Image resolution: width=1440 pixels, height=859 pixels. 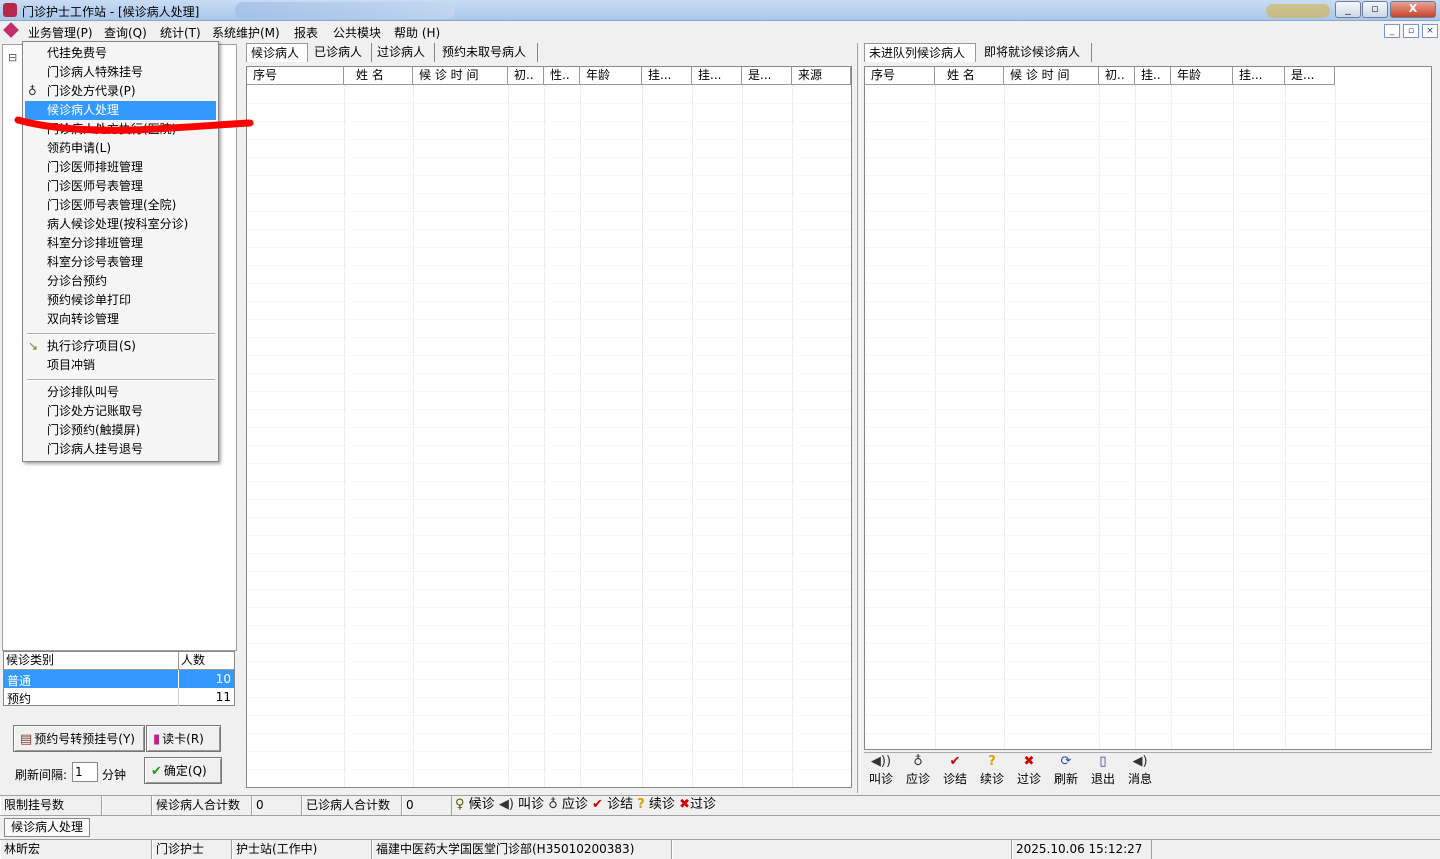 What do you see at coordinates (120, 281) in the screenshot?
I see `menu-item-triage-appointment: 分诊台预约` at bounding box center [120, 281].